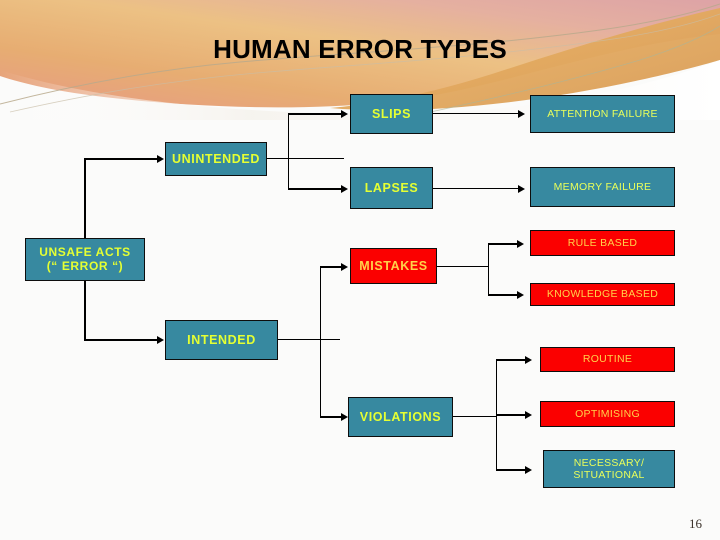 This screenshot has width=720, height=540. Describe the element at coordinates (85, 251) in the screenshot. I see `node-unsafe-acts-line1: UNSAFE ACTS` at that location.